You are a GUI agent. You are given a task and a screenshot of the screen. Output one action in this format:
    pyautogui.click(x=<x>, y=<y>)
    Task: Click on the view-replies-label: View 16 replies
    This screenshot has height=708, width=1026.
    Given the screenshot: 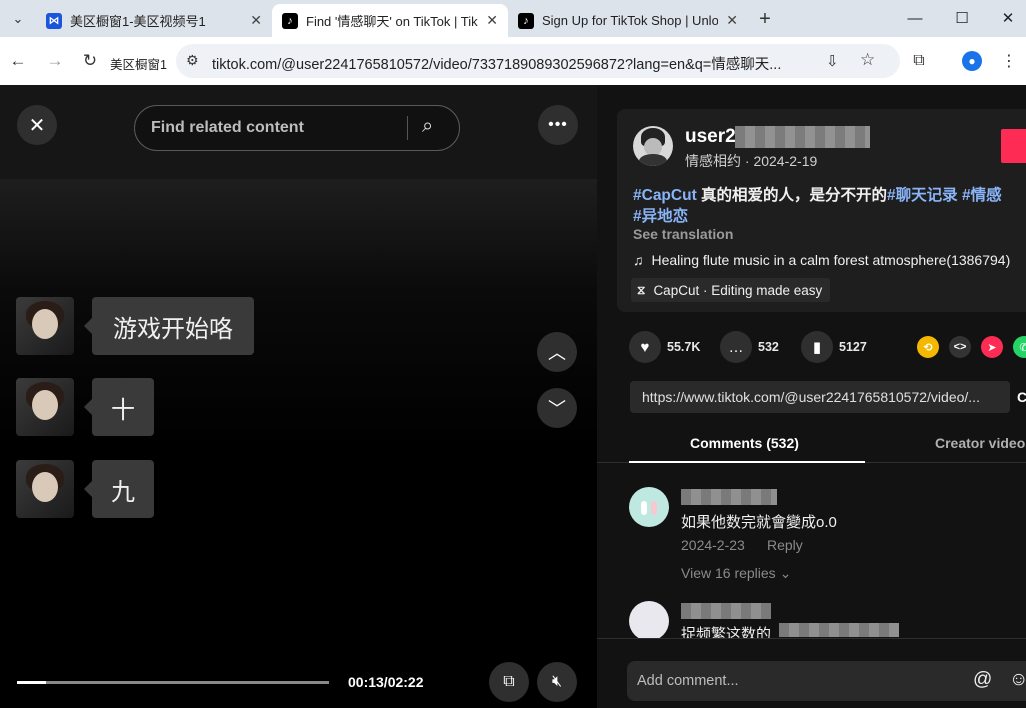 What is the action you would take?
    pyautogui.click(x=728, y=573)
    